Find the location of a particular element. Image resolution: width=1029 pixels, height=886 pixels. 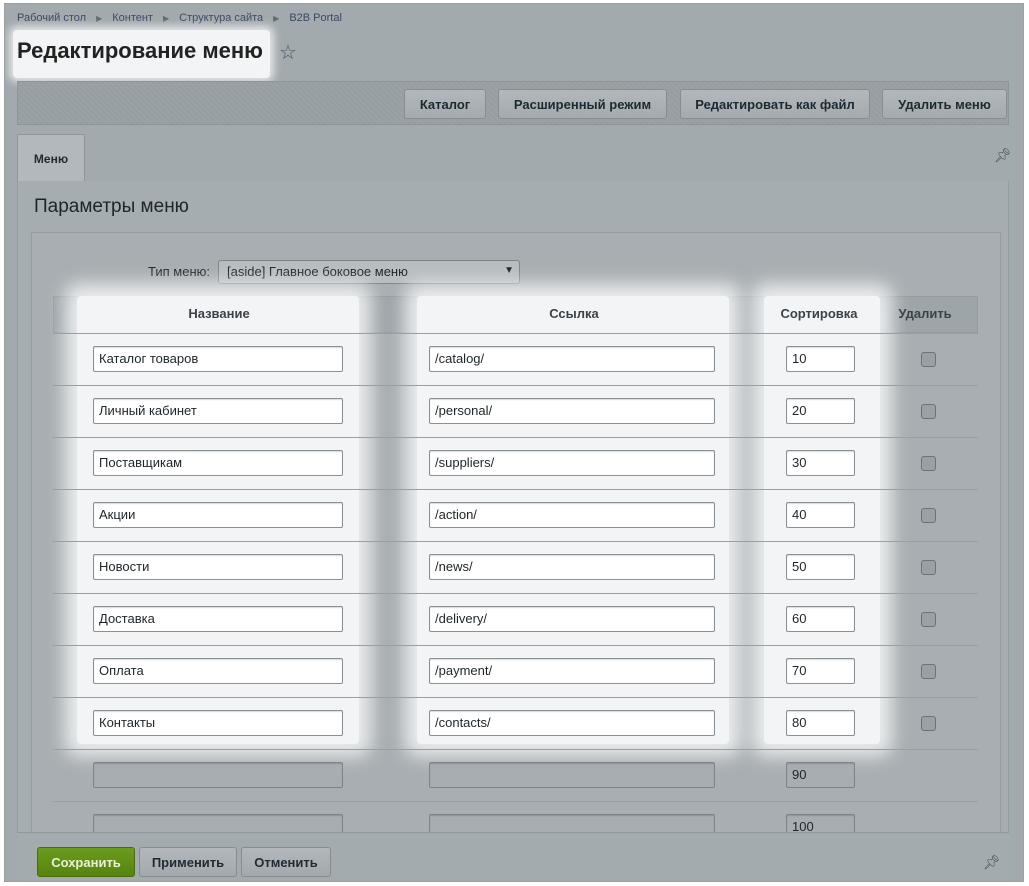

save-button: Сохранить is located at coordinates (86, 862).